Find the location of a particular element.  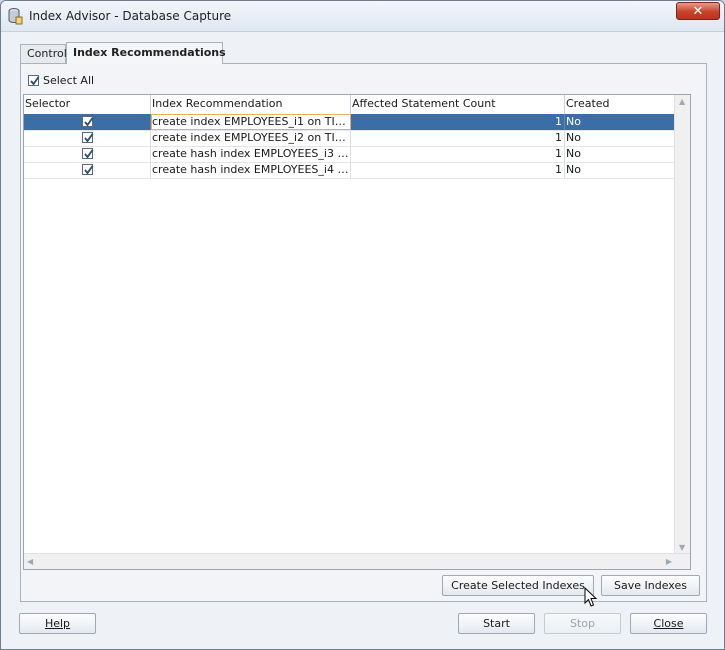

help-button-label: Help is located at coordinates (57, 623).